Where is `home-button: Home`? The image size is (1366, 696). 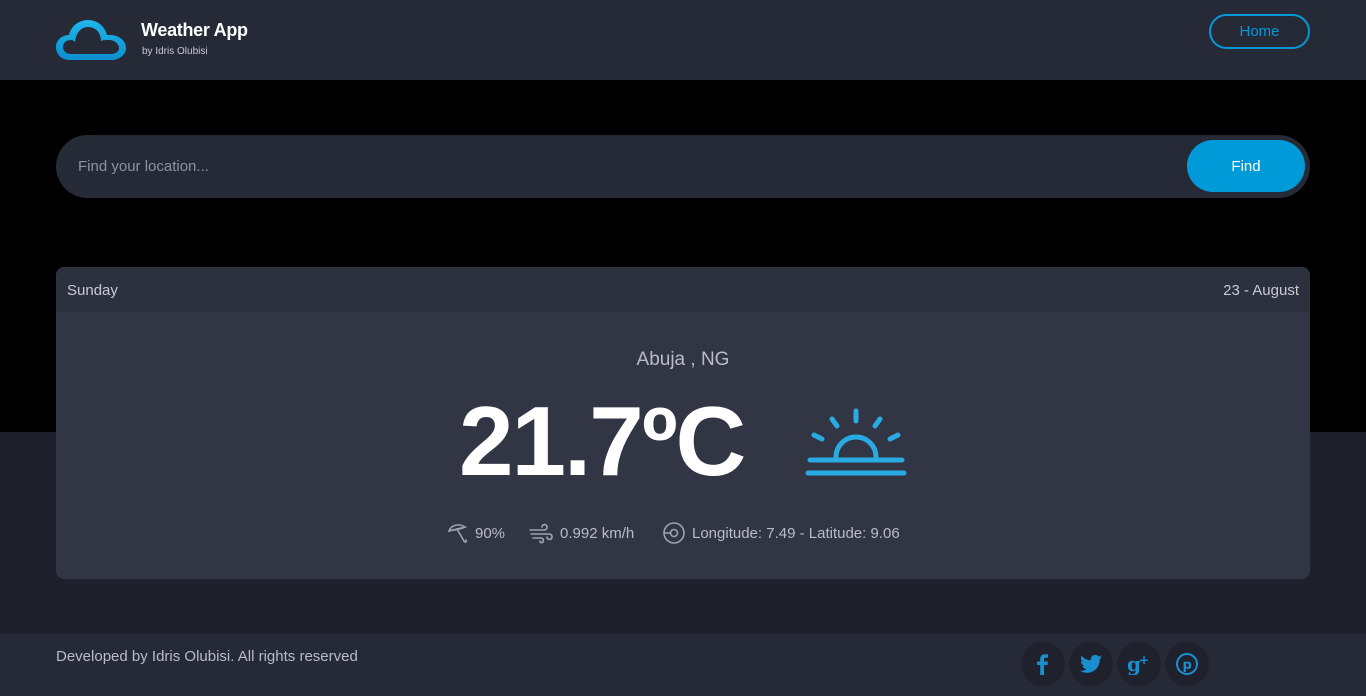
home-button: Home is located at coordinates (1259, 31).